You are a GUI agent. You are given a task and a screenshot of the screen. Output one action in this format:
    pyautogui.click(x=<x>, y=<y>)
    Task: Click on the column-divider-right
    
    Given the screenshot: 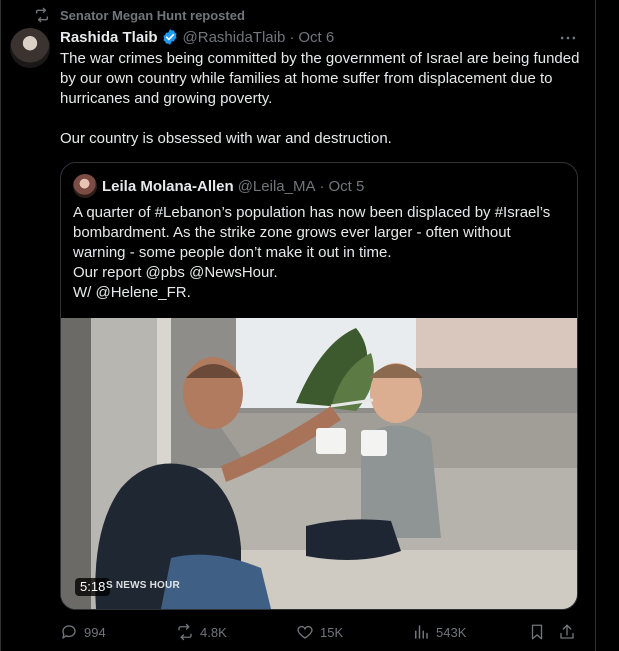 What is the action you would take?
    pyautogui.click(x=595, y=325)
    